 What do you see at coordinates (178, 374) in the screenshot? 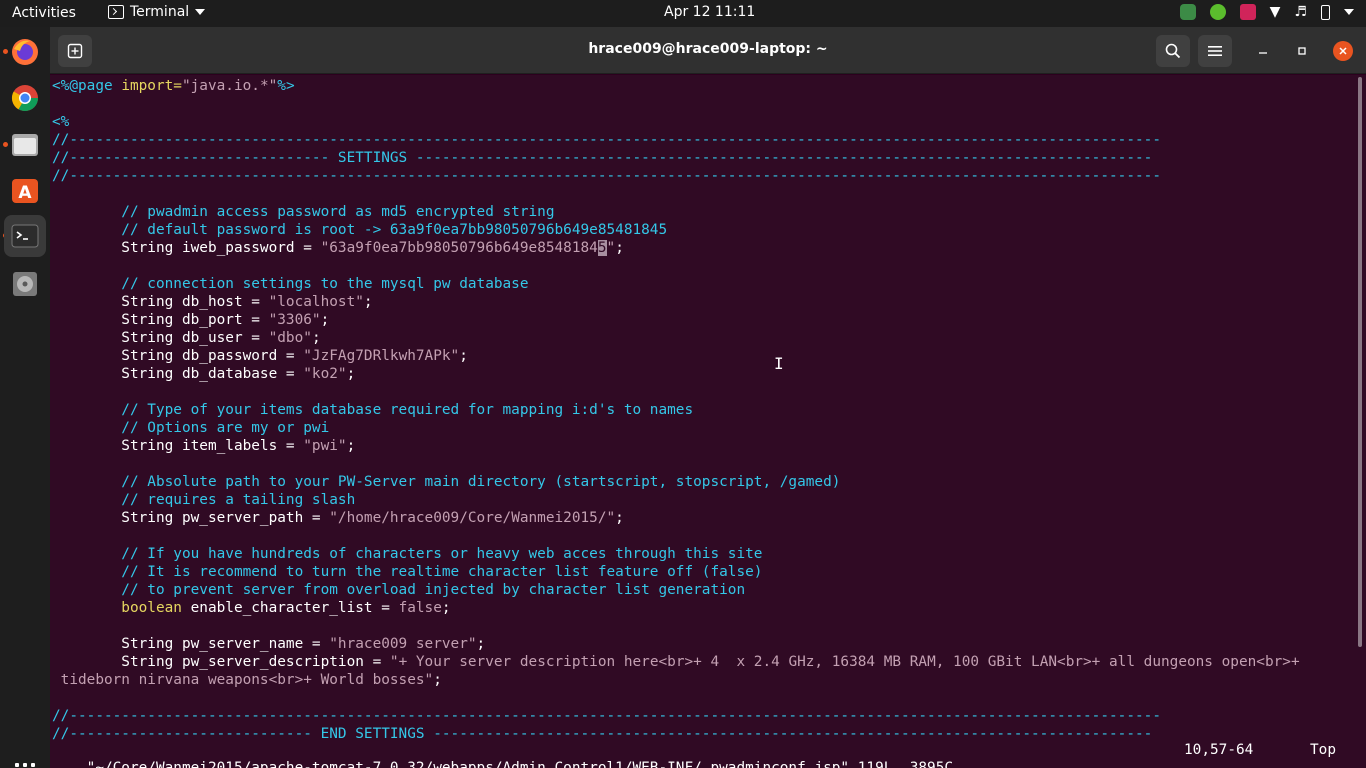
I see `code-token: String db_database =` at bounding box center [178, 374].